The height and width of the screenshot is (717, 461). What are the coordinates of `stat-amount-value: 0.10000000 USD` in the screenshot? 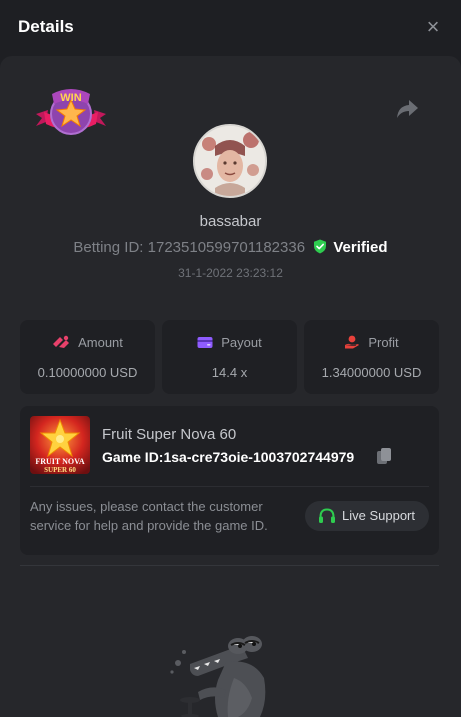 It's located at (87, 372).